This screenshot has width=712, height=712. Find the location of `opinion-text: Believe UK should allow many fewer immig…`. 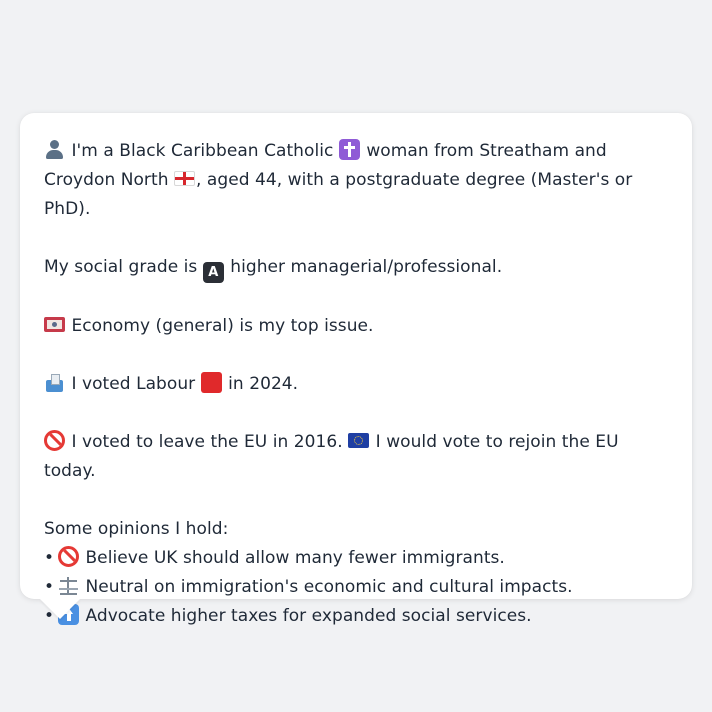

opinion-text: Believe UK should allow many fewer immig… is located at coordinates (295, 558).